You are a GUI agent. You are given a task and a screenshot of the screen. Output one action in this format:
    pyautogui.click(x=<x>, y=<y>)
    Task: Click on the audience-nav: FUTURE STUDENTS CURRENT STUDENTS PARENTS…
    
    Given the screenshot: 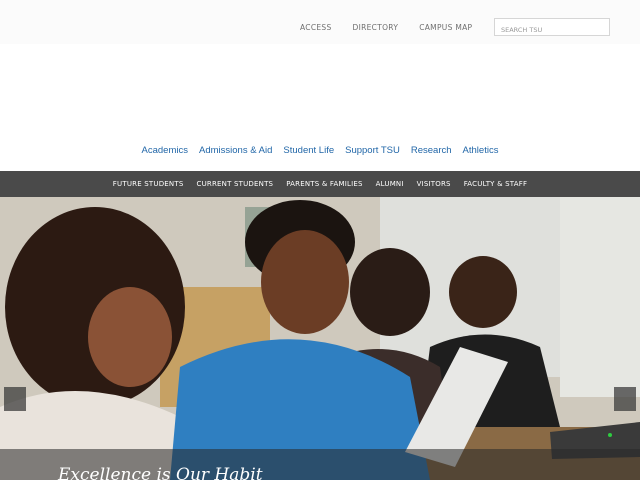 What is the action you would take?
    pyautogui.click(x=320, y=184)
    